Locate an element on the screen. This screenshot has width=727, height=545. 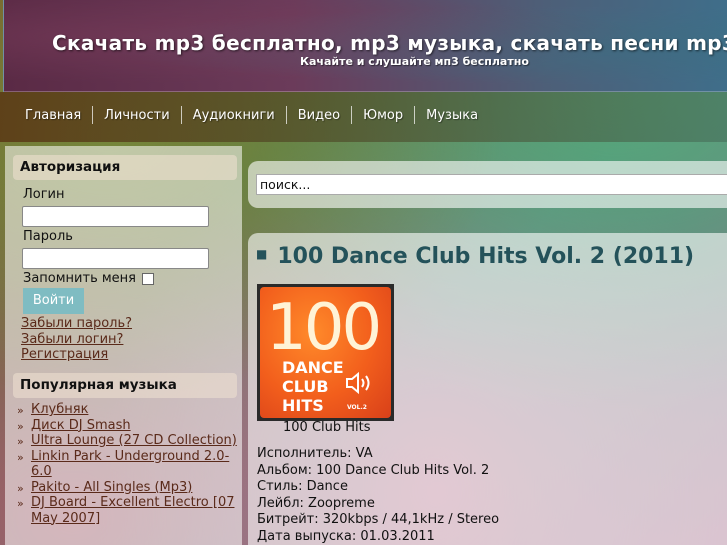
cover-line: CLUB is located at coordinates (305, 386).